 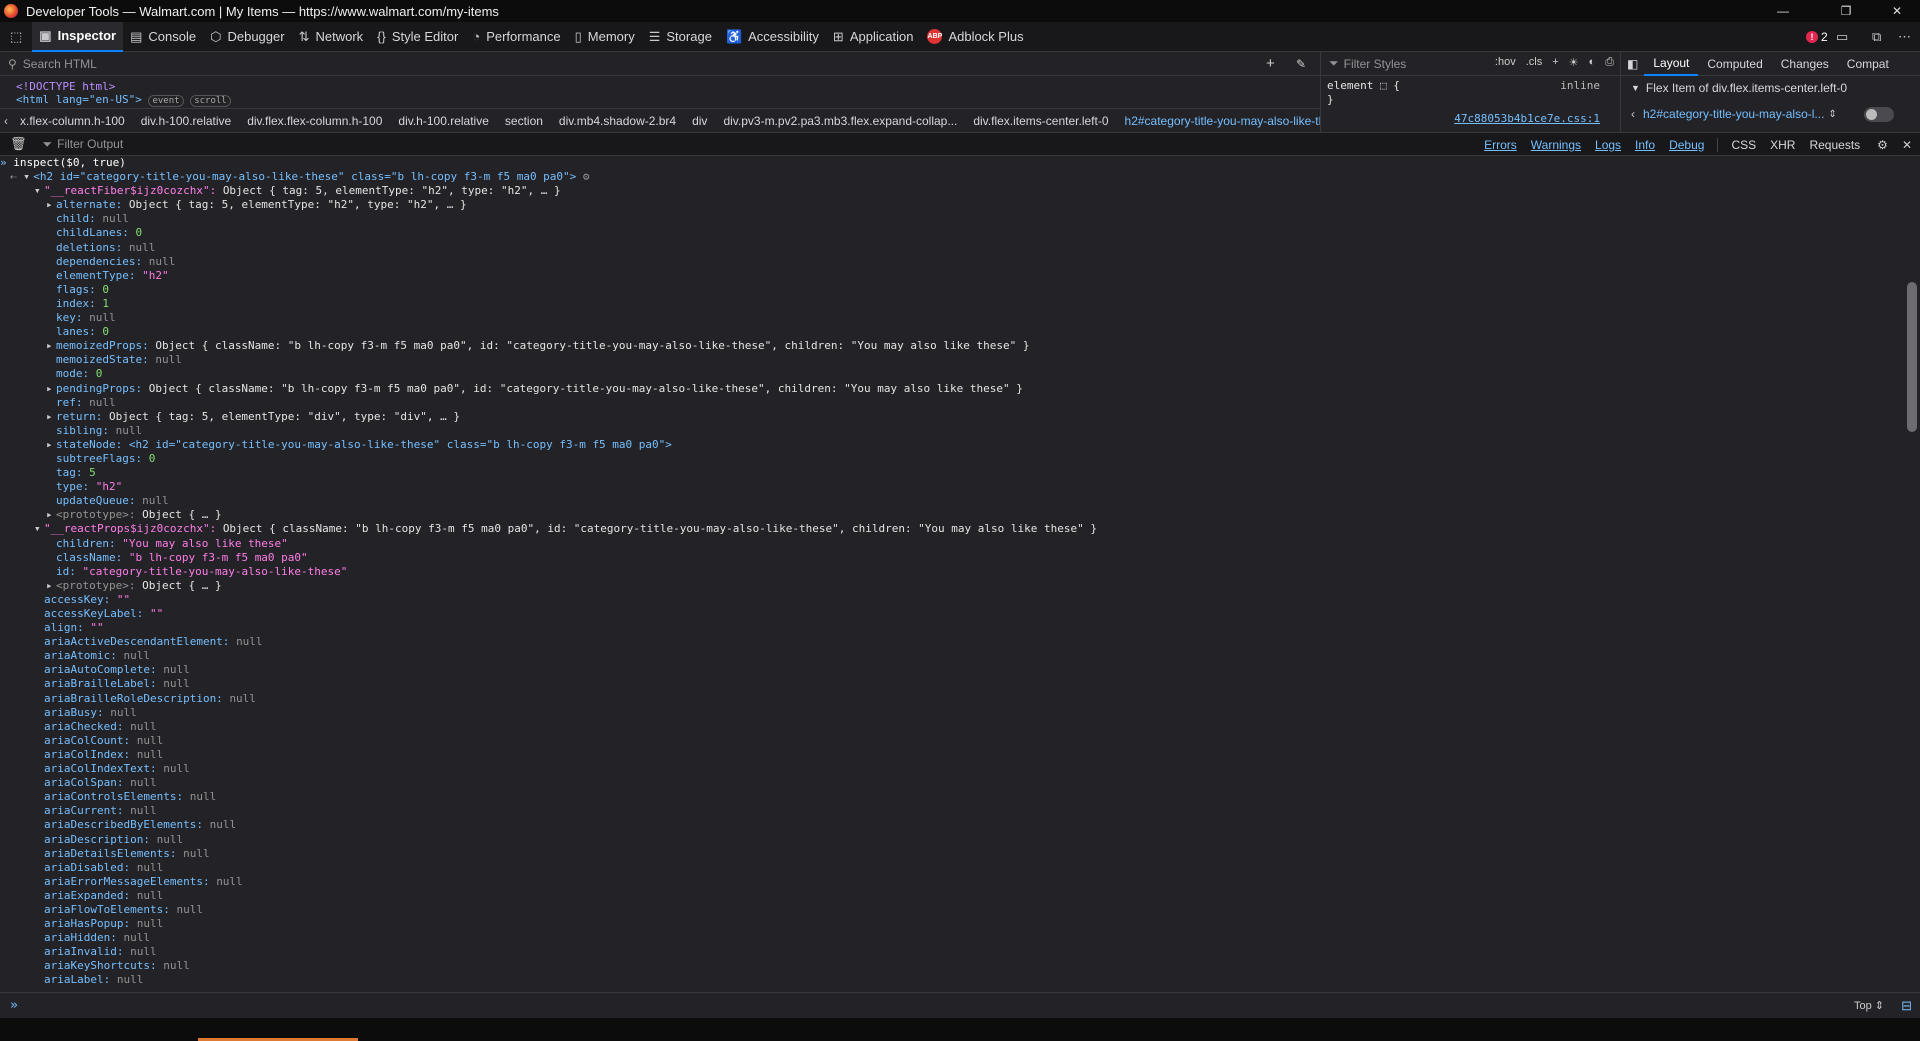 What do you see at coordinates (1270, 63) in the screenshot?
I see `add-node-icon: +` at bounding box center [1270, 63].